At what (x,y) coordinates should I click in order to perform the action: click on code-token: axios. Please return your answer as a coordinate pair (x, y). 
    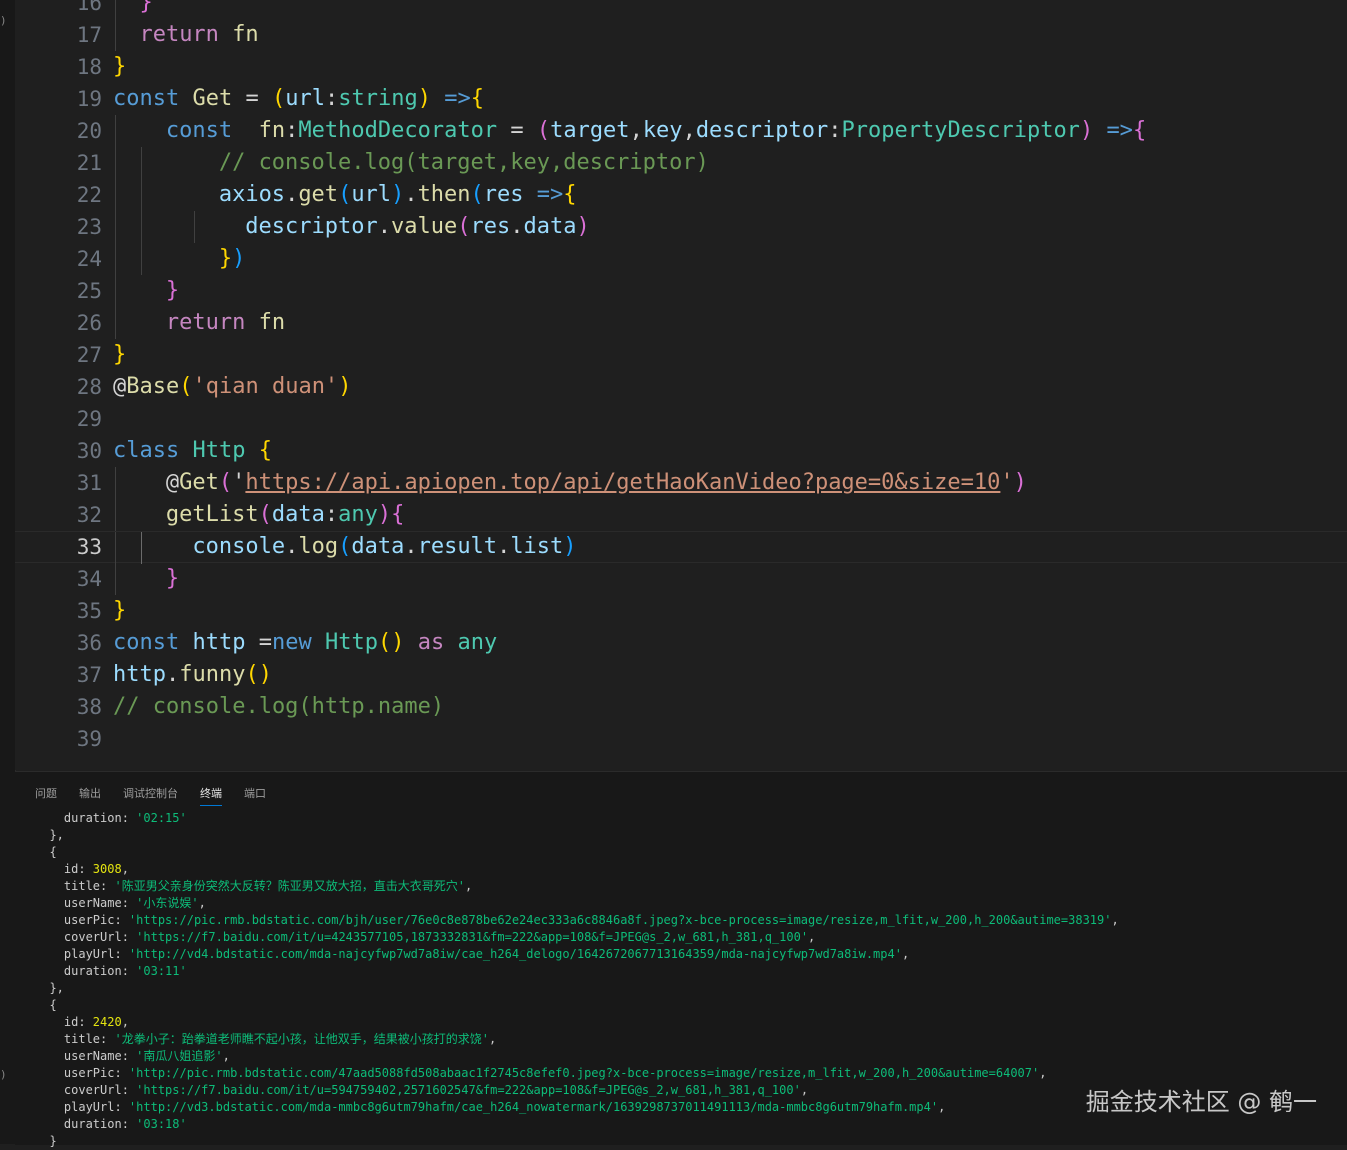
    Looking at the image, I should click on (252, 194).